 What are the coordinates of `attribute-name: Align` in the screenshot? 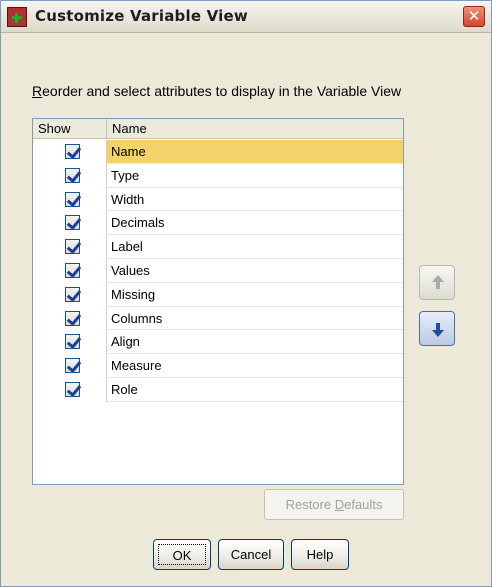 It's located at (255, 342).